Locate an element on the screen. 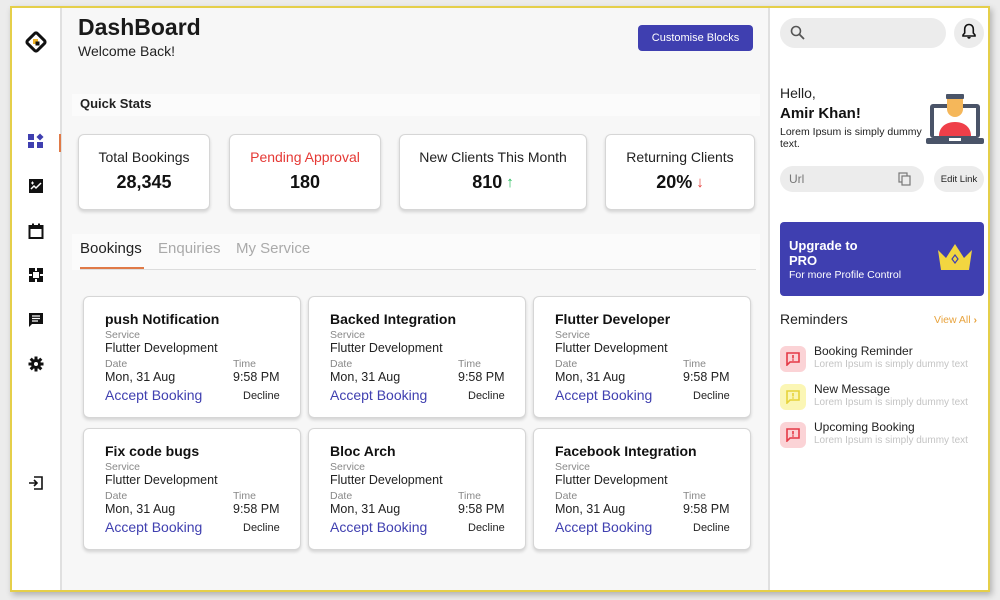  profile-description: Lorem Ipsum is simply dummy text. is located at coordinates (851, 138).